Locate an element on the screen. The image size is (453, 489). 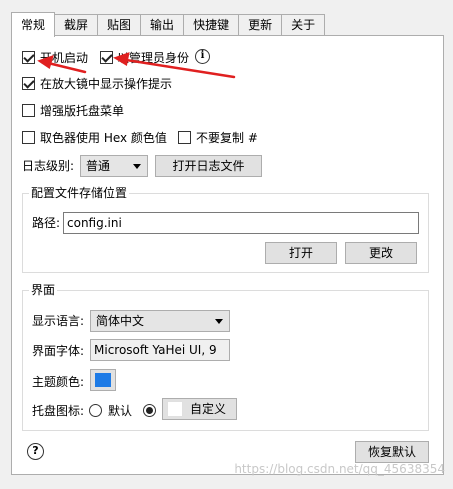
admin-checkbox is located at coordinates (106, 57).